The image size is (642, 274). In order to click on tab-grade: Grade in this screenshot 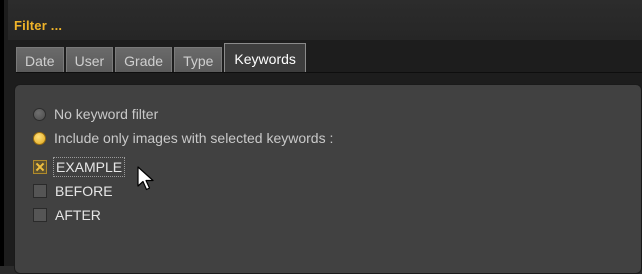, I will do `click(144, 60)`.